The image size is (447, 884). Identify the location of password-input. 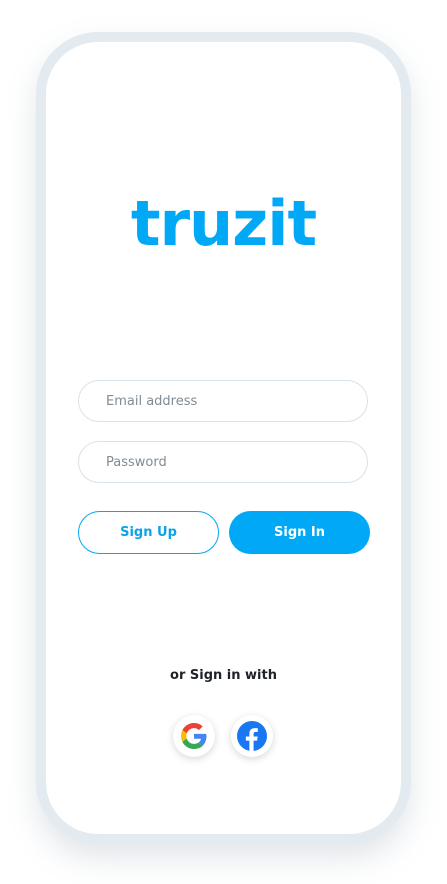
(223, 462).